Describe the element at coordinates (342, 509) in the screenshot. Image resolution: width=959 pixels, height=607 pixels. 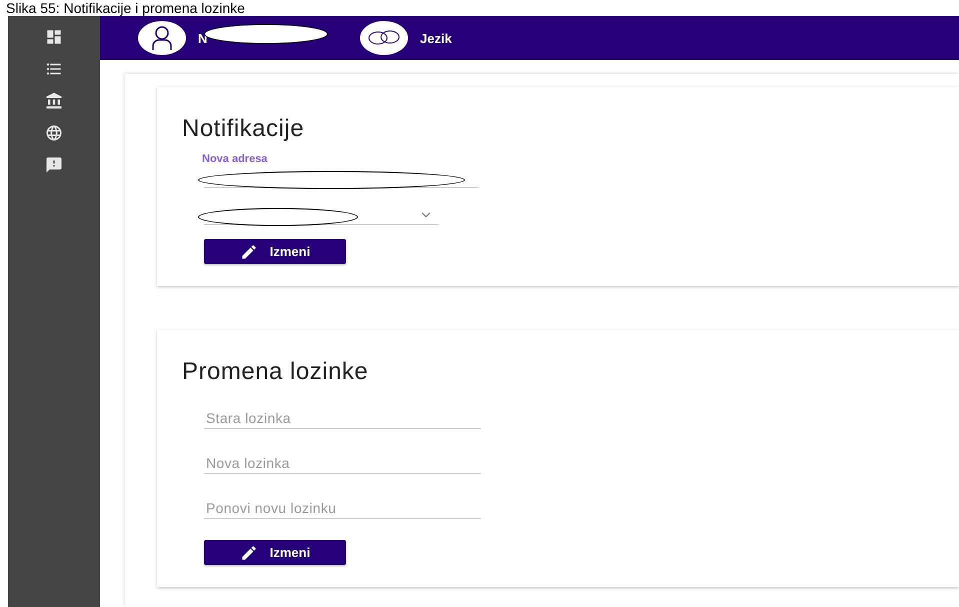
I see `password-field: Ponovi novu lozinku` at that location.